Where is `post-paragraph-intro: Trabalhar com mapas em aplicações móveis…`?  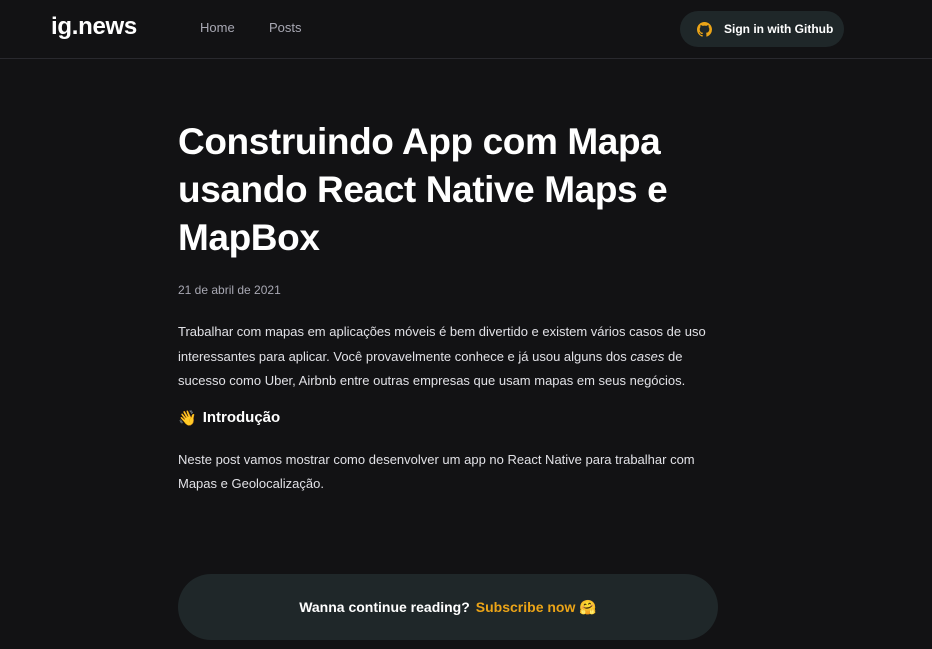
post-paragraph-intro: Trabalhar com mapas em aplicações móveis… is located at coordinates (448, 357).